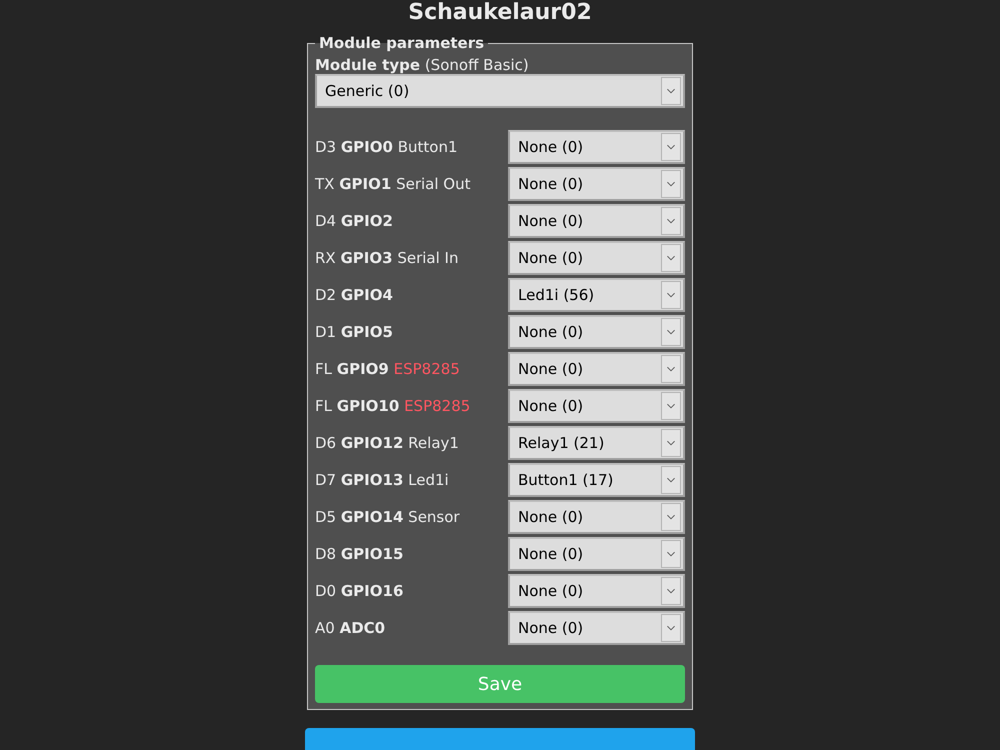 This screenshot has width=1000, height=750. What do you see at coordinates (359, 554) in the screenshot?
I see `pin-label: D8 GPIO15` at bounding box center [359, 554].